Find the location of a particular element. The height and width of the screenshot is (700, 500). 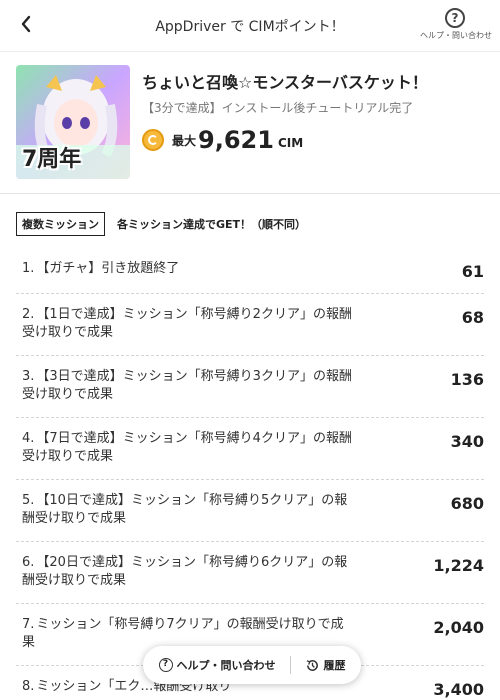

list-item: 4. 【7日で達成】ミッション「称号縛り4クリア」の報酬受け取りで成果 340 is located at coordinates (250, 449).